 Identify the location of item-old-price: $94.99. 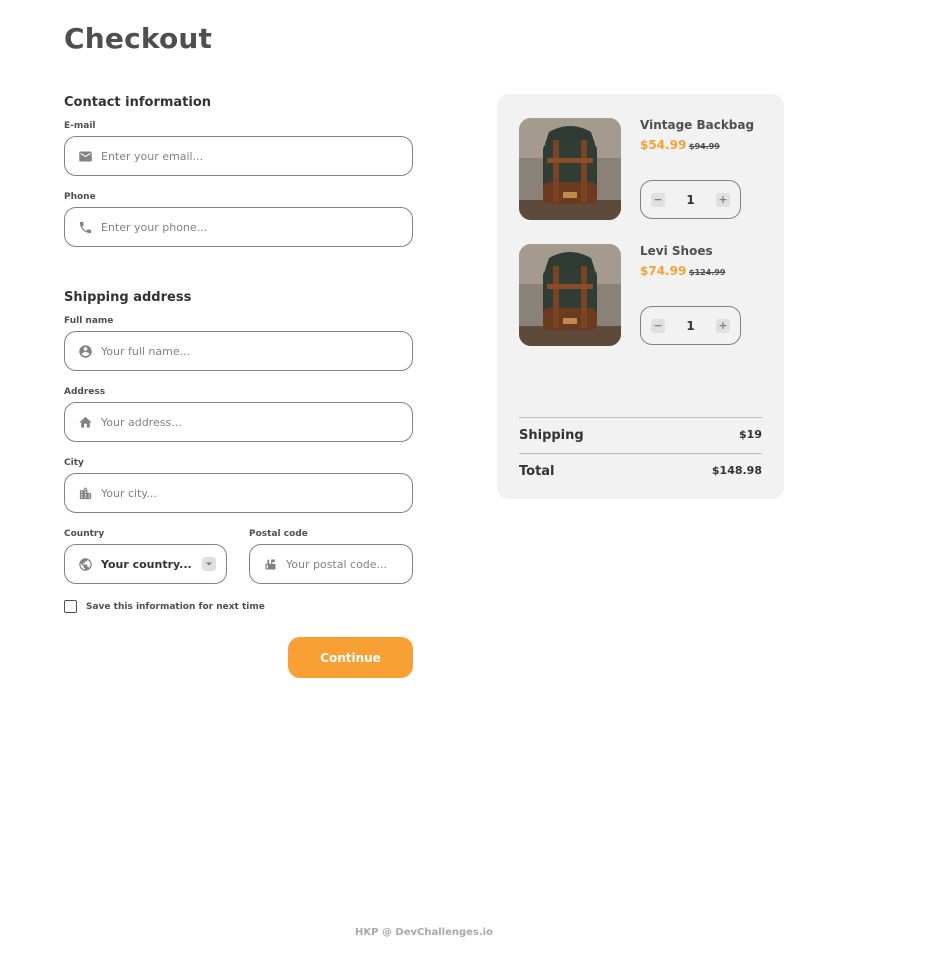
(704, 146).